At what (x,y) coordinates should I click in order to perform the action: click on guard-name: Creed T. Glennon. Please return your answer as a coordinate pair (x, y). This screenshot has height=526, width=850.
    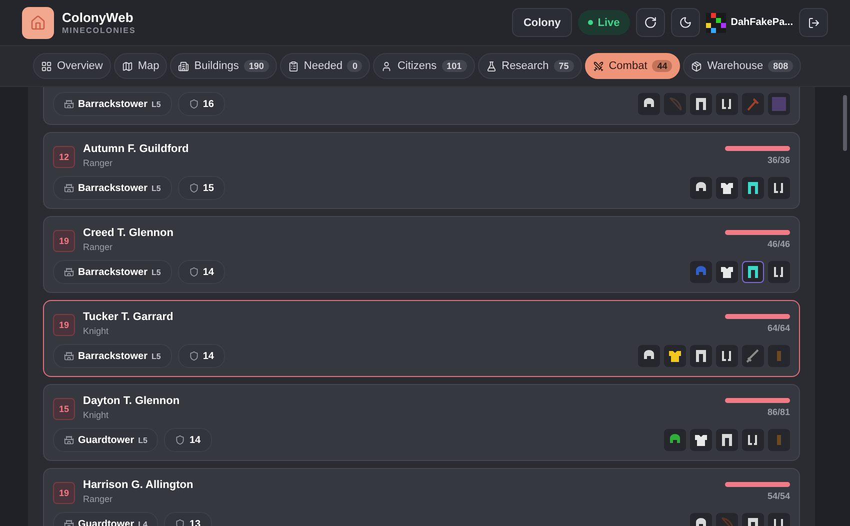
    Looking at the image, I should click on (128, 233).